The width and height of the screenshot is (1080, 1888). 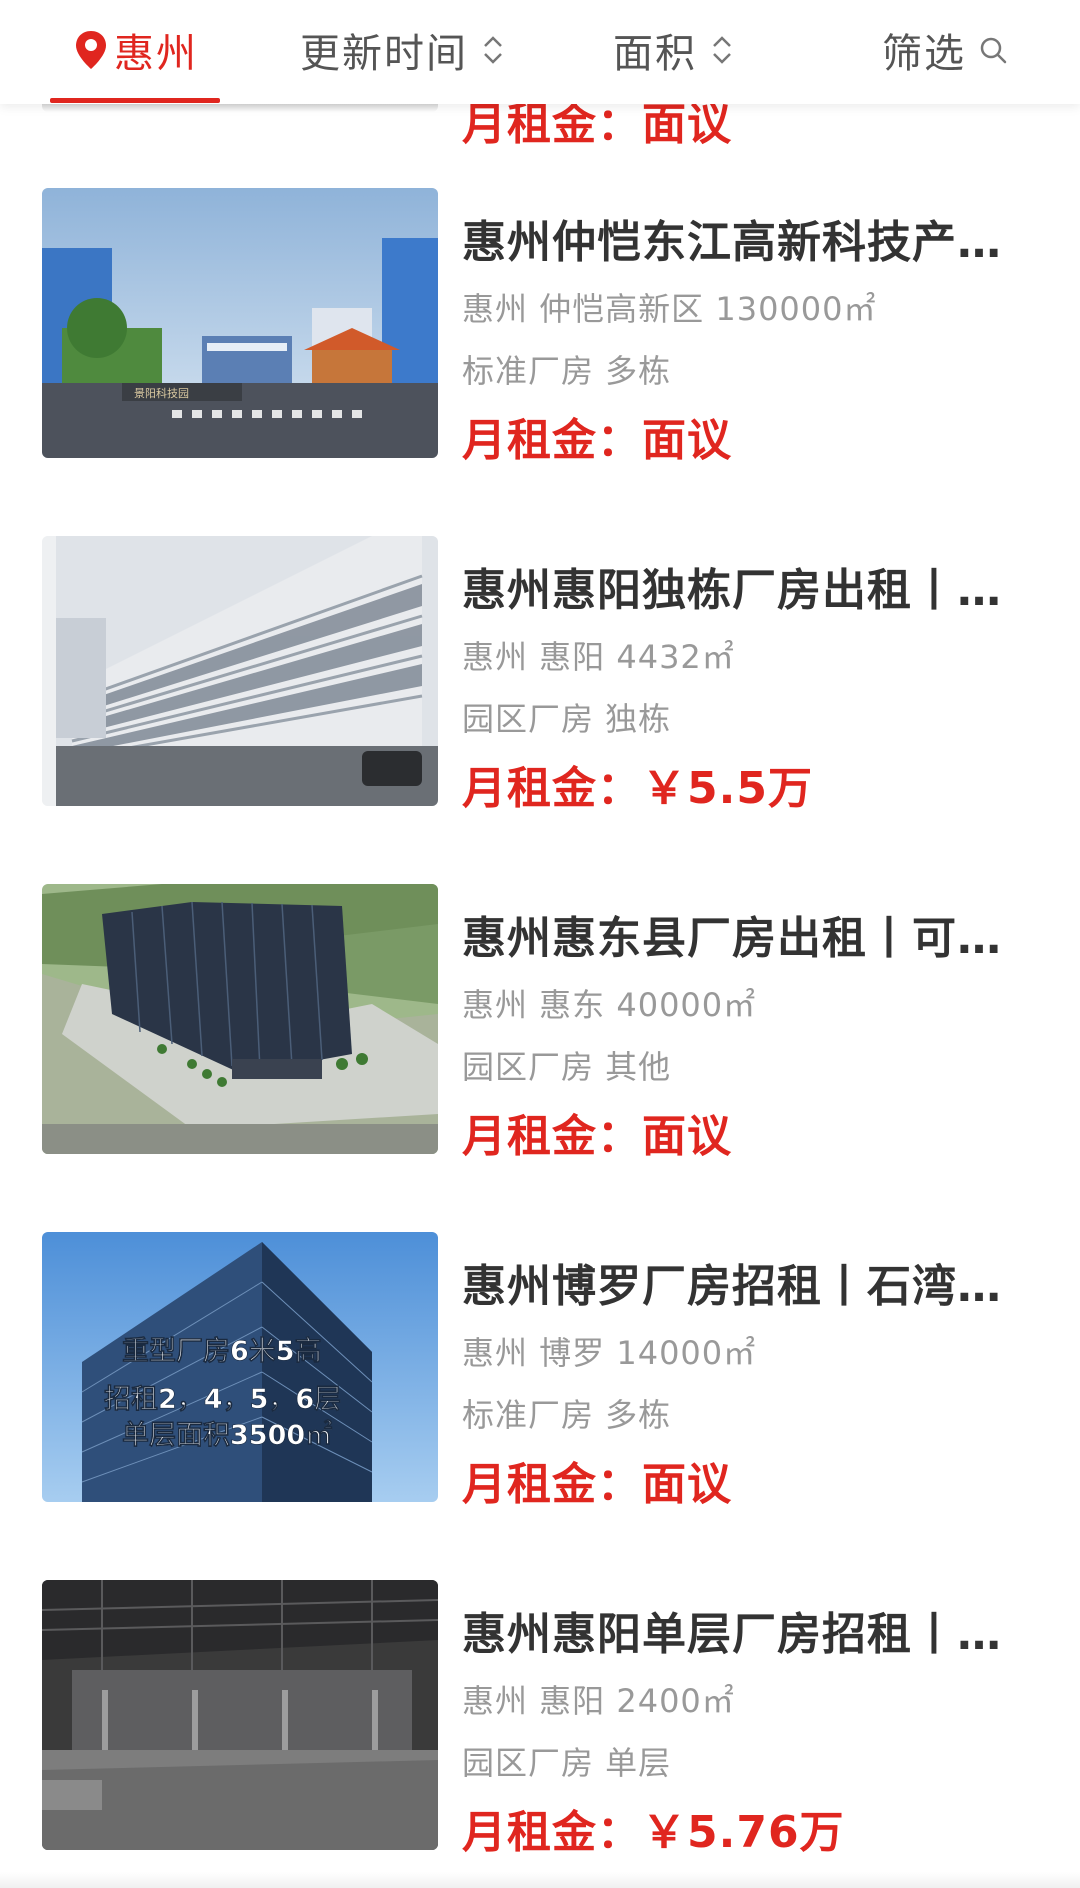 What do you see at coordinates (993, 50) in the screenshot?
I see `search-icon` at bounding box center [993, 50].